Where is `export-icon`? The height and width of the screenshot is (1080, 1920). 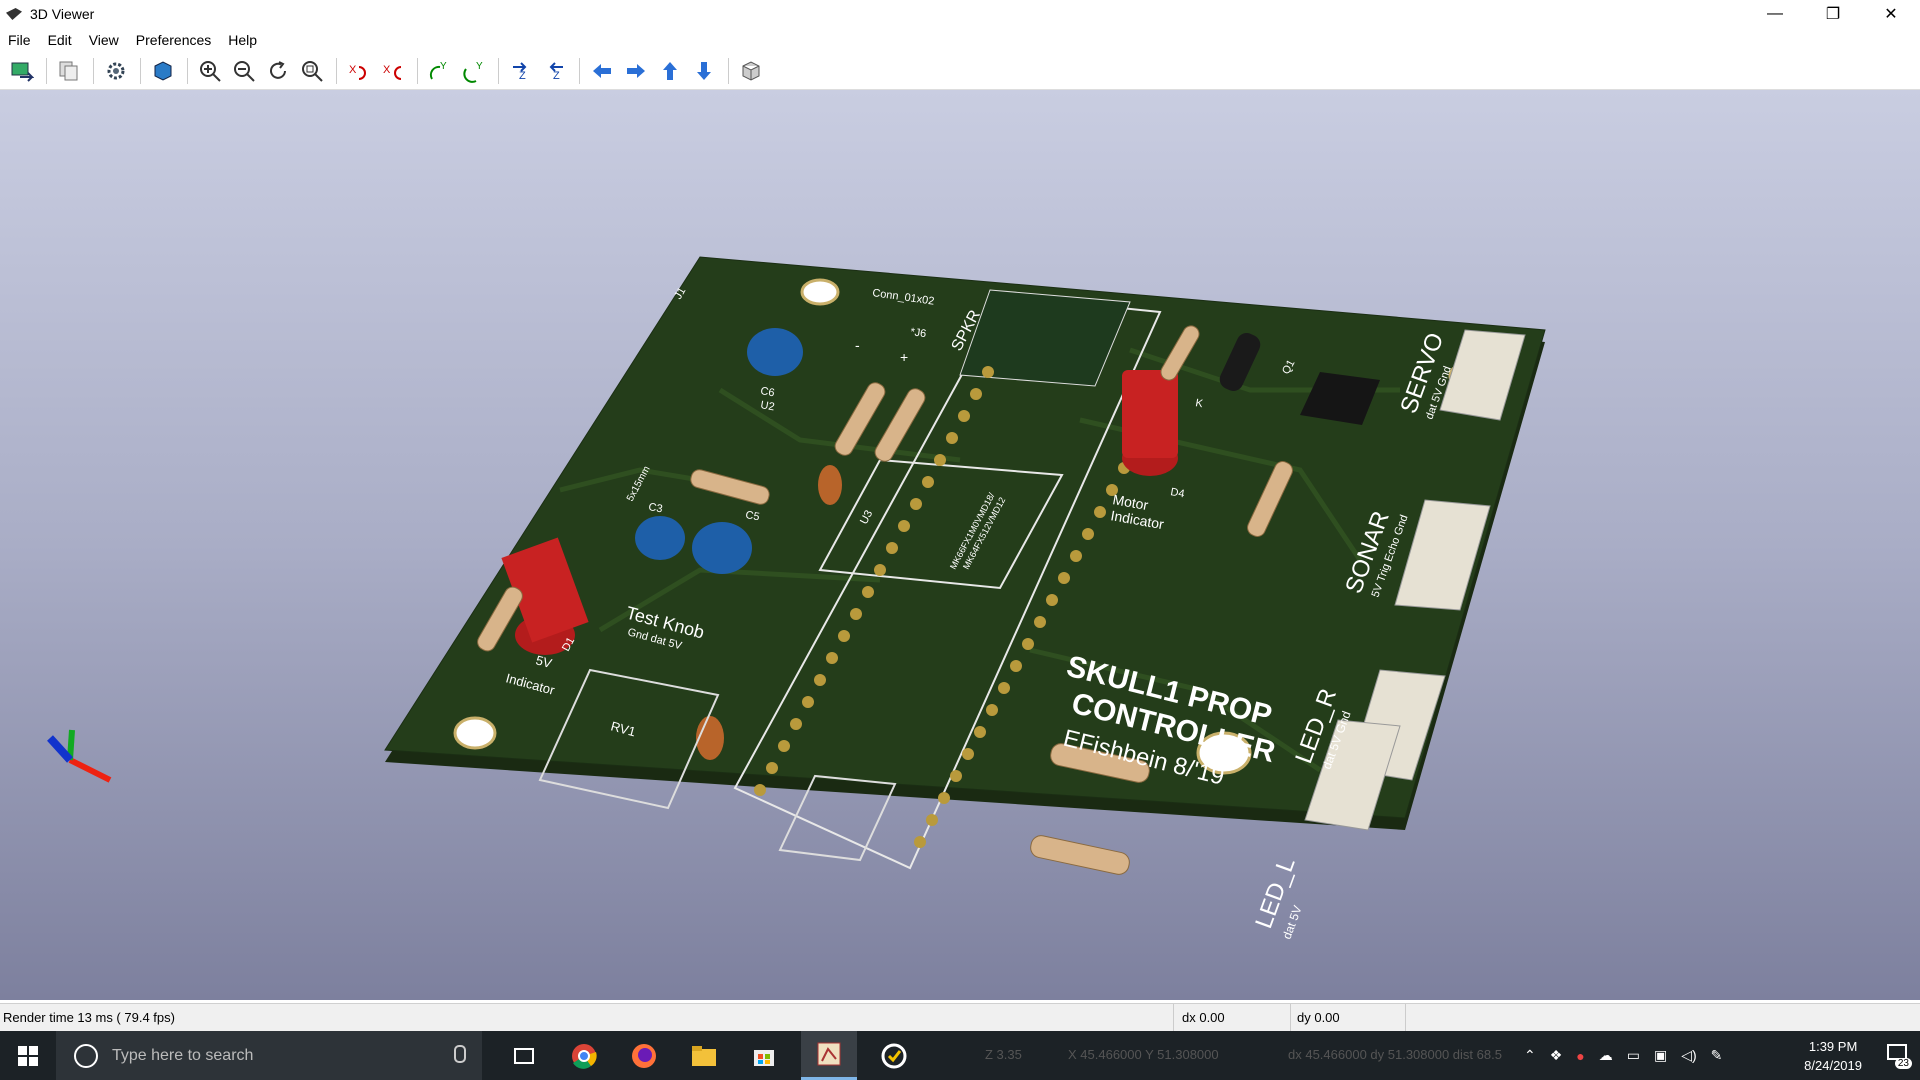 export-icon is located at coordinates (22, 72).